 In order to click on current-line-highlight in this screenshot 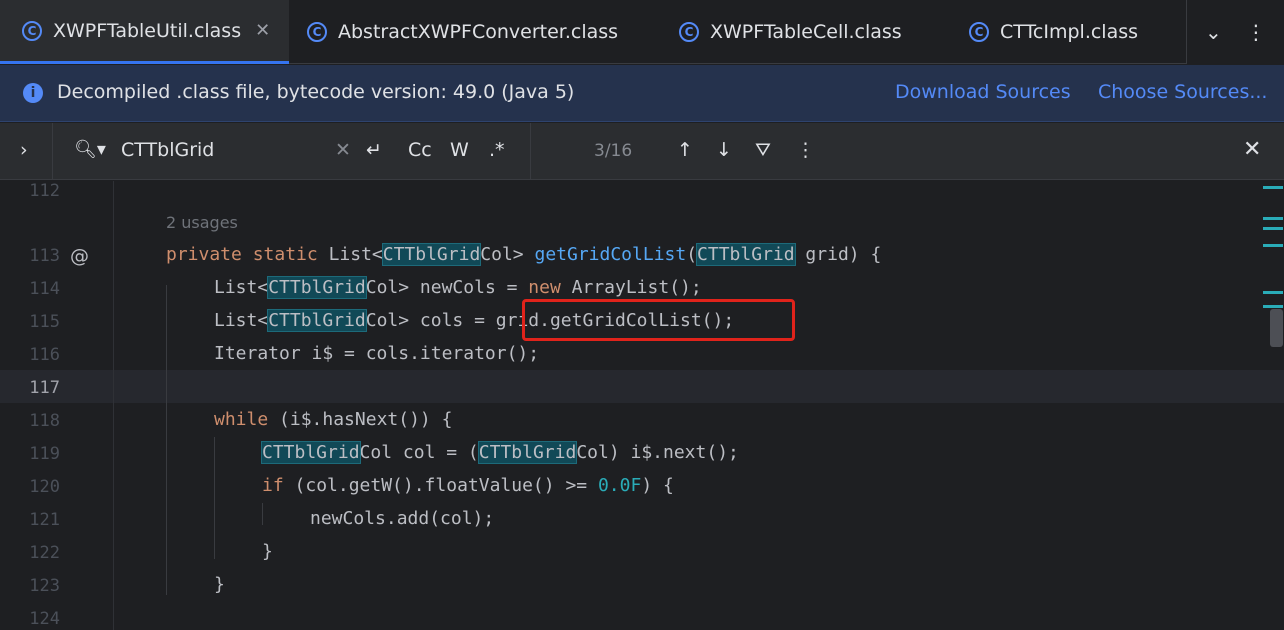, I will do `click(642, 386)`.